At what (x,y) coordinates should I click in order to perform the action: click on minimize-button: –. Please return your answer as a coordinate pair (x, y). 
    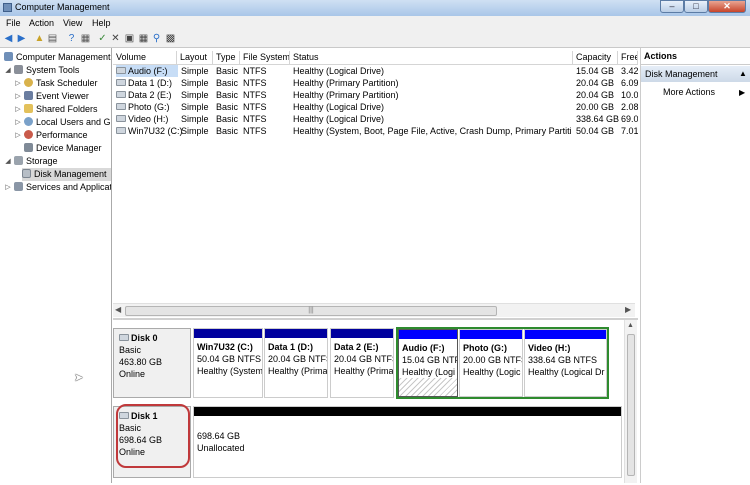
    Looking at the image, I should click on (672, 6).